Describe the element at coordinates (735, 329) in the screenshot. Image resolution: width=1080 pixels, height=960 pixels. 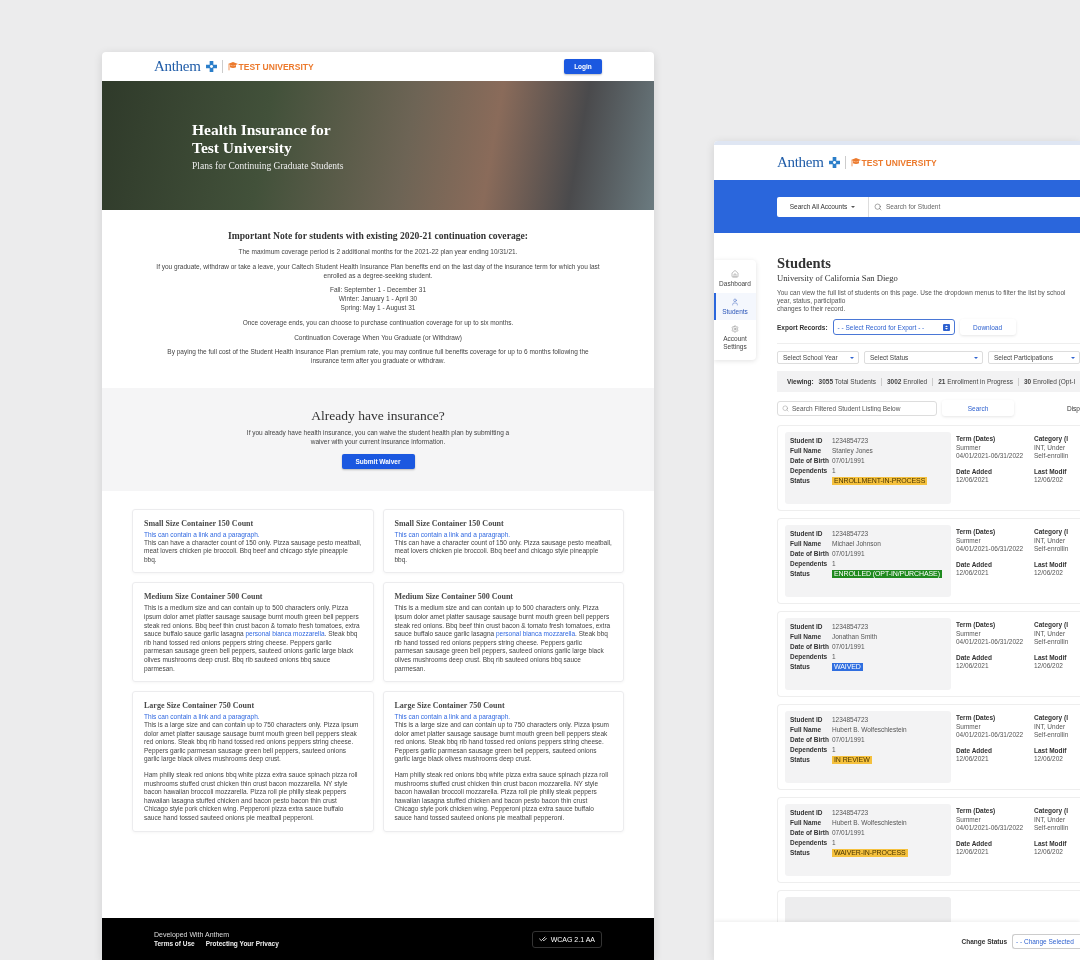
I see `gear-icon` at that location.